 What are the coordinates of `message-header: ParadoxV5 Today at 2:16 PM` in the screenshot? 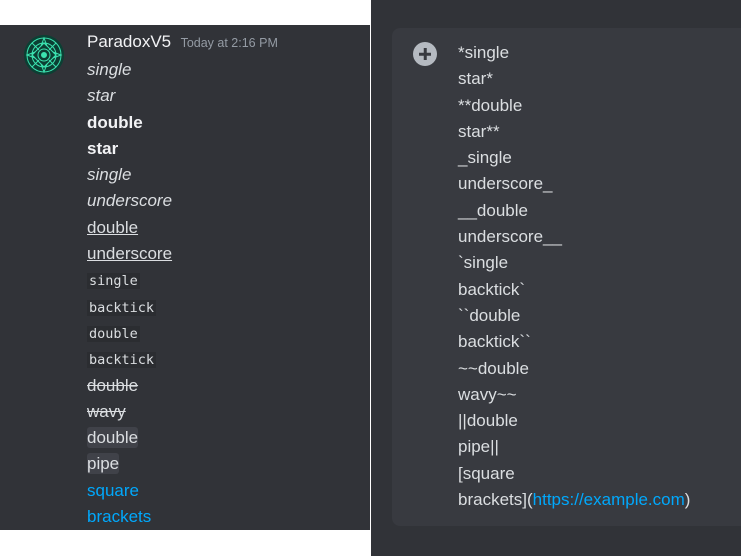 It's located at (182, 42).